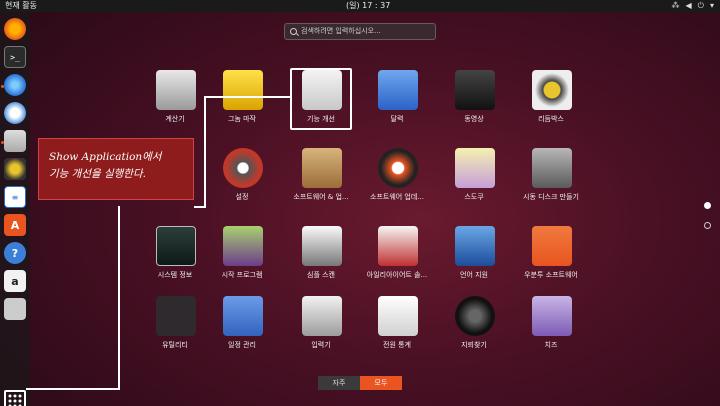 The width and height of the screenshot is (720, 406). Describe the element at coordinates (15, 169) in the screenshot. I see `rhythmbox-dock-icon` at that location.